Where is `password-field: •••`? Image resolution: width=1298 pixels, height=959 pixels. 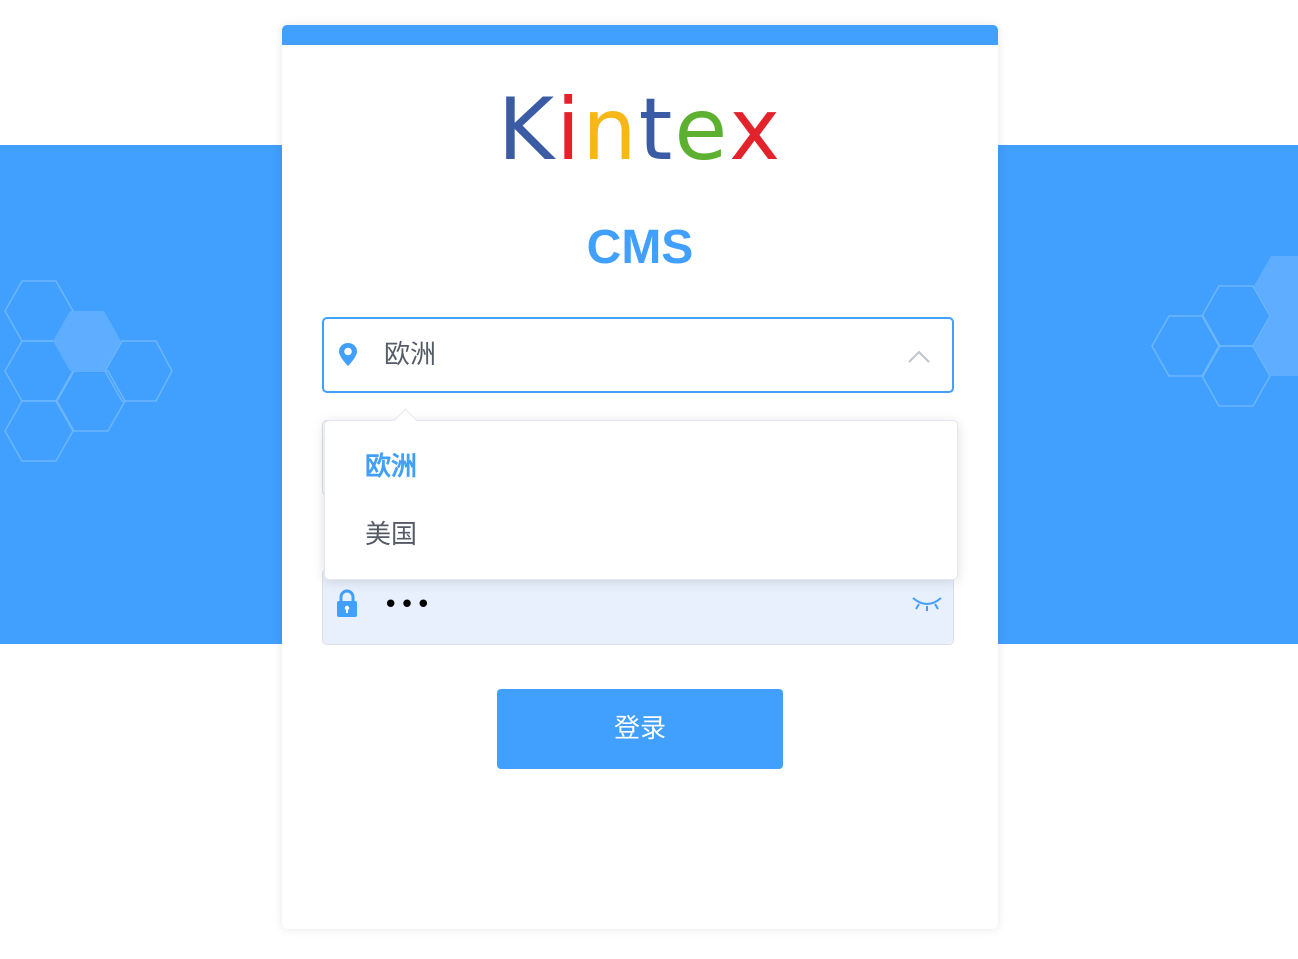
password-field: ••• is located at coordinates (638, 607).